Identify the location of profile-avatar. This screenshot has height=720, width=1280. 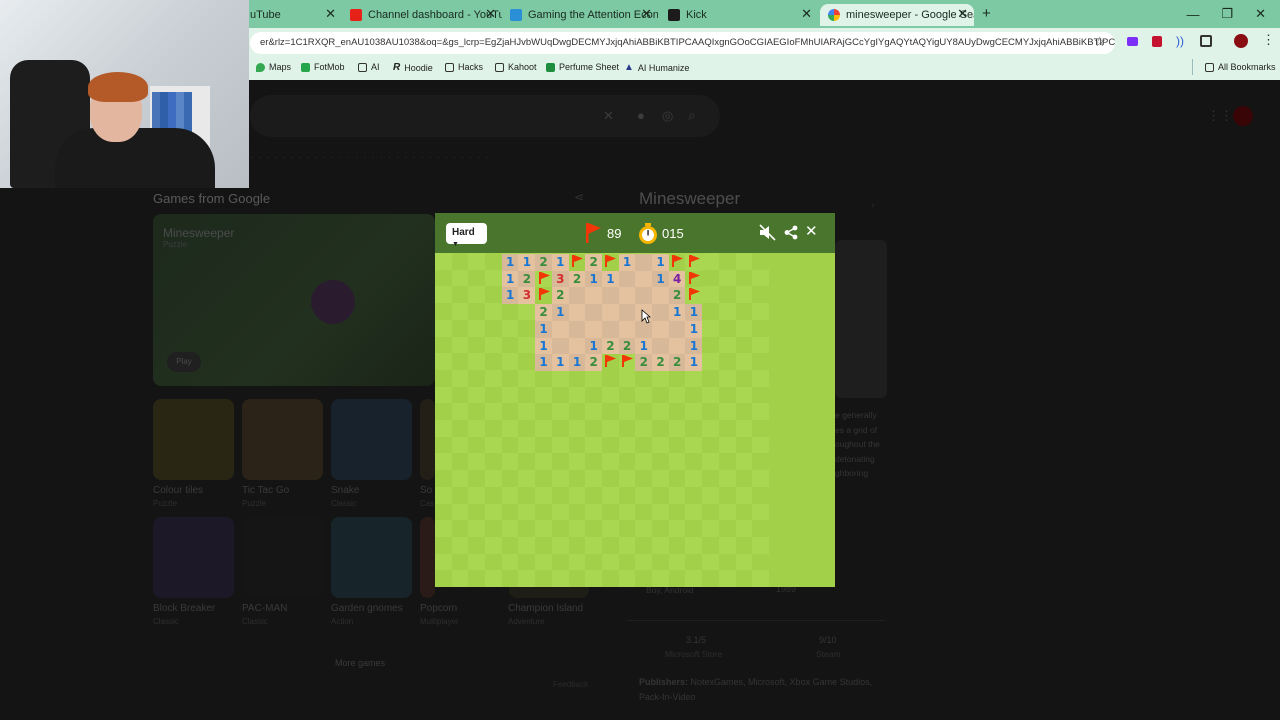
(1241, 41).